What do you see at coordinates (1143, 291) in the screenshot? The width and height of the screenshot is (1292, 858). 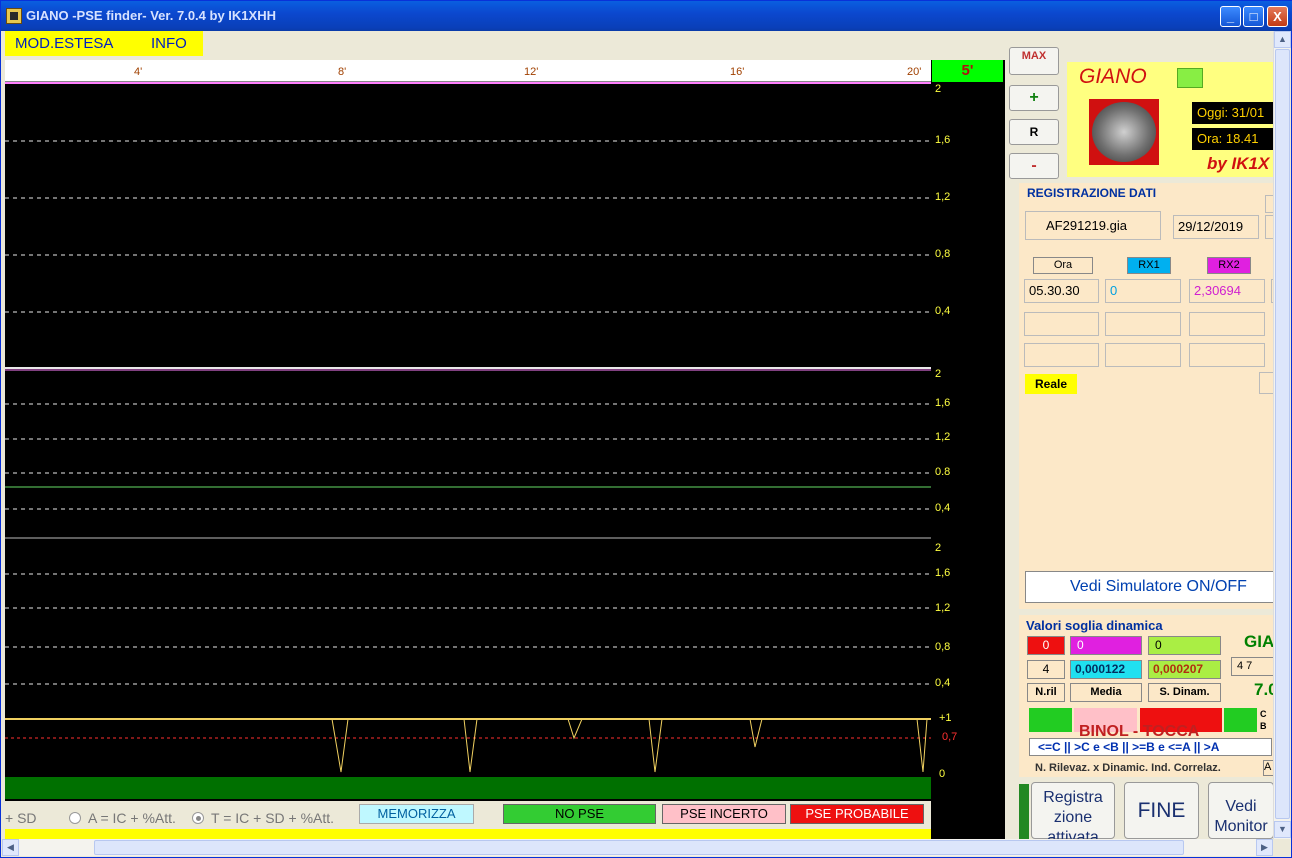 I see `rx1-value: 0` at bounding box center [1143, 291].